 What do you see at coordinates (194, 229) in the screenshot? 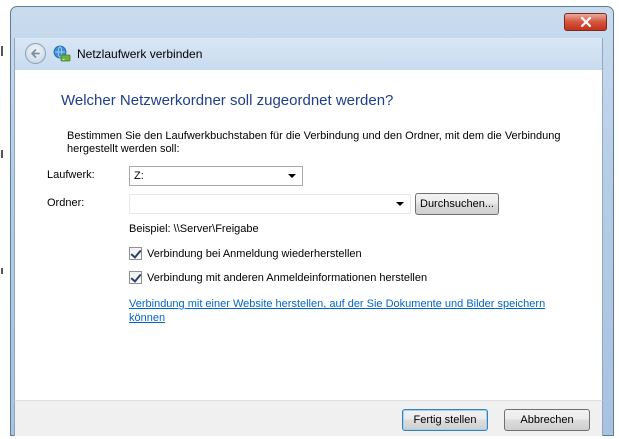
I see `folder-example-hint: Beispiel: \\Server\Freigabe` at bounding box center [194, 229].